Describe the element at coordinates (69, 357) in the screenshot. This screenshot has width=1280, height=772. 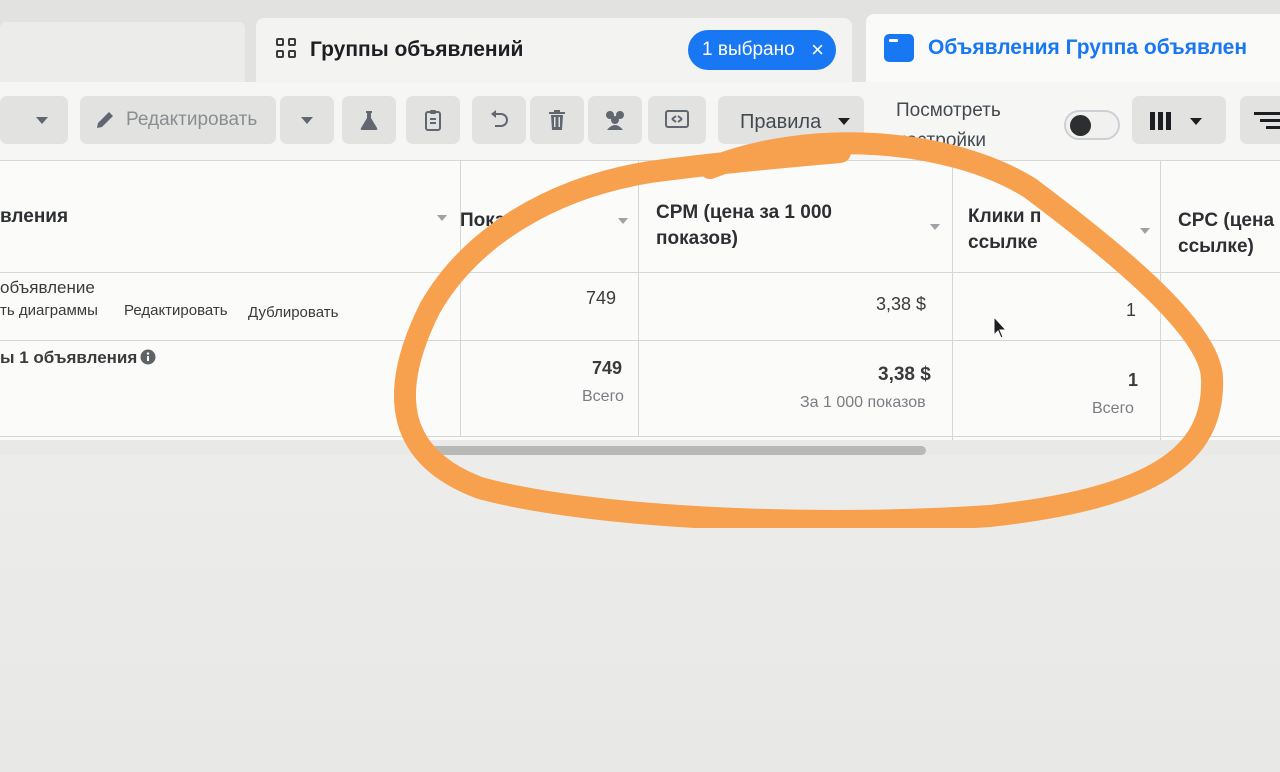
I see `summary-label: ы 1 объявления` at that location.